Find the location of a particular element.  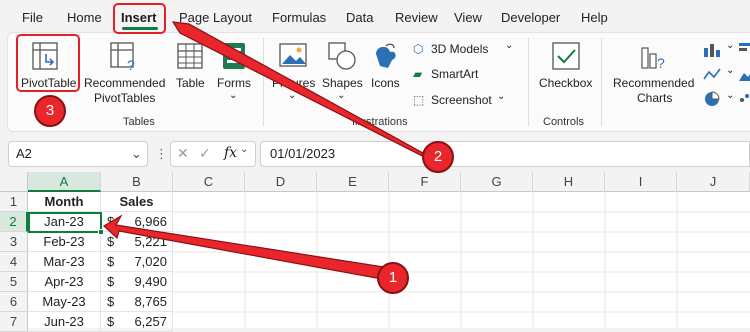

step-2-badge: 2 is located at coordinates (438, 157).